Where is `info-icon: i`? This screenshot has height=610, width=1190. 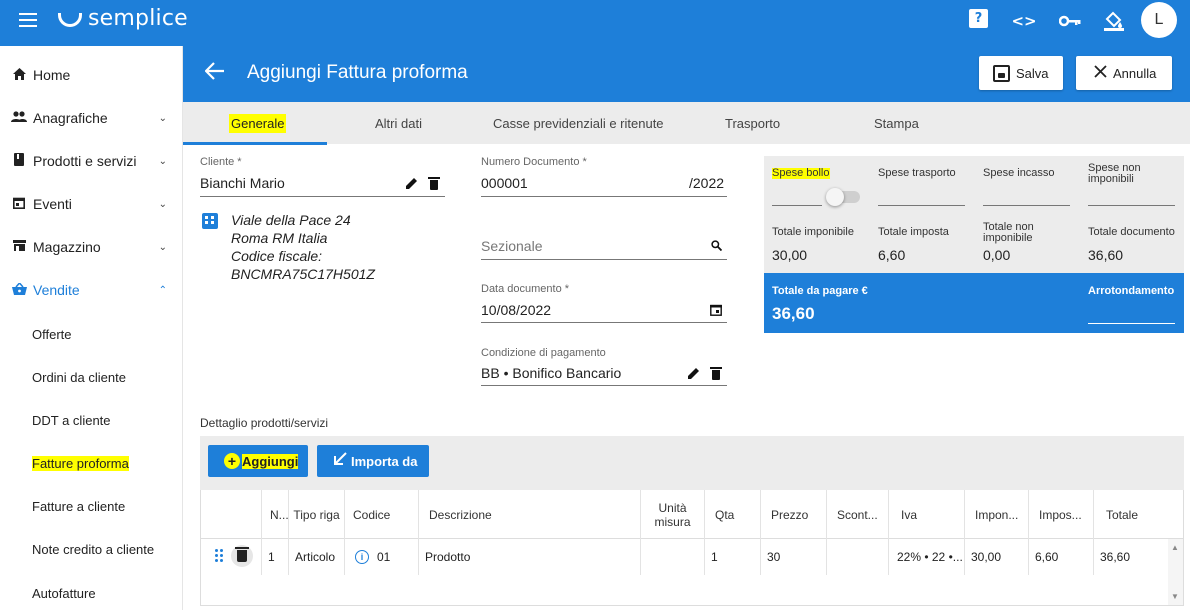
info-icon: i is located at coordinates (362, 557).